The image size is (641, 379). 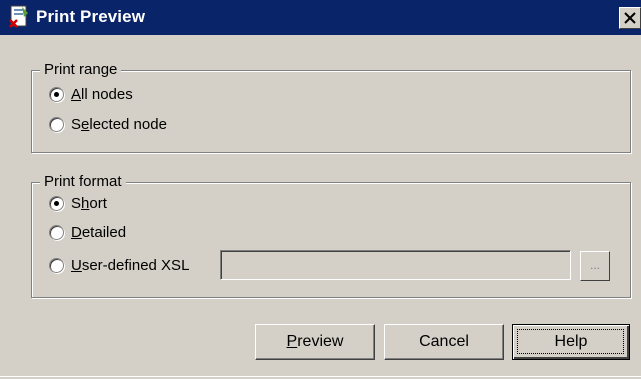 I want to click on print-range-legend: Print range, so click(x=81, y=70).